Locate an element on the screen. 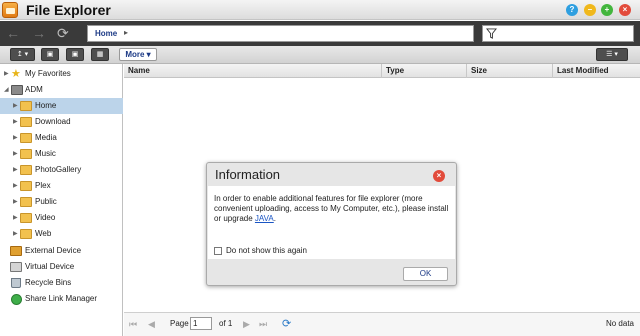 This screenshot has width=640, height=336. sidebar-item-public: ▶ Public is located at coordinates (61, 202).